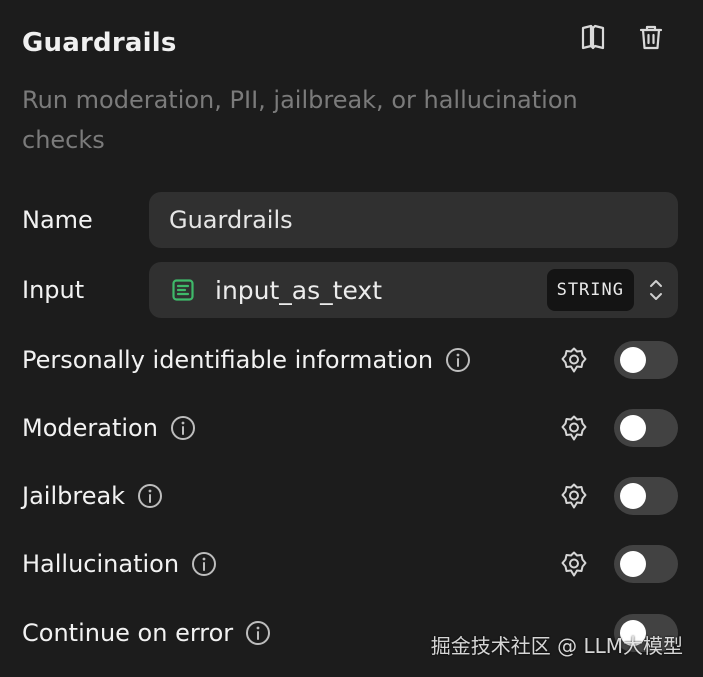  What do you see at coordinates (593, 37) in the screenshot?
I see `book-icon` at bounding box center [593, 37].